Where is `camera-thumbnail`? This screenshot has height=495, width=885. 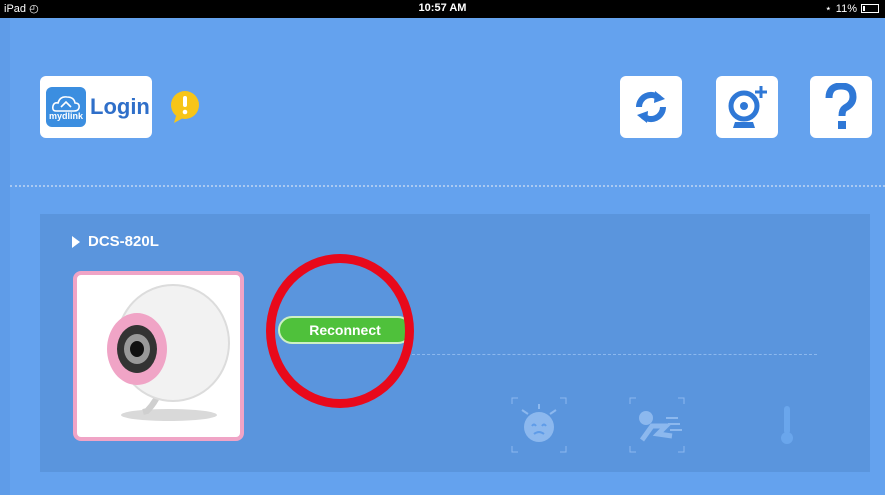
camera-thumbnail is located at coordinates (158, 356).